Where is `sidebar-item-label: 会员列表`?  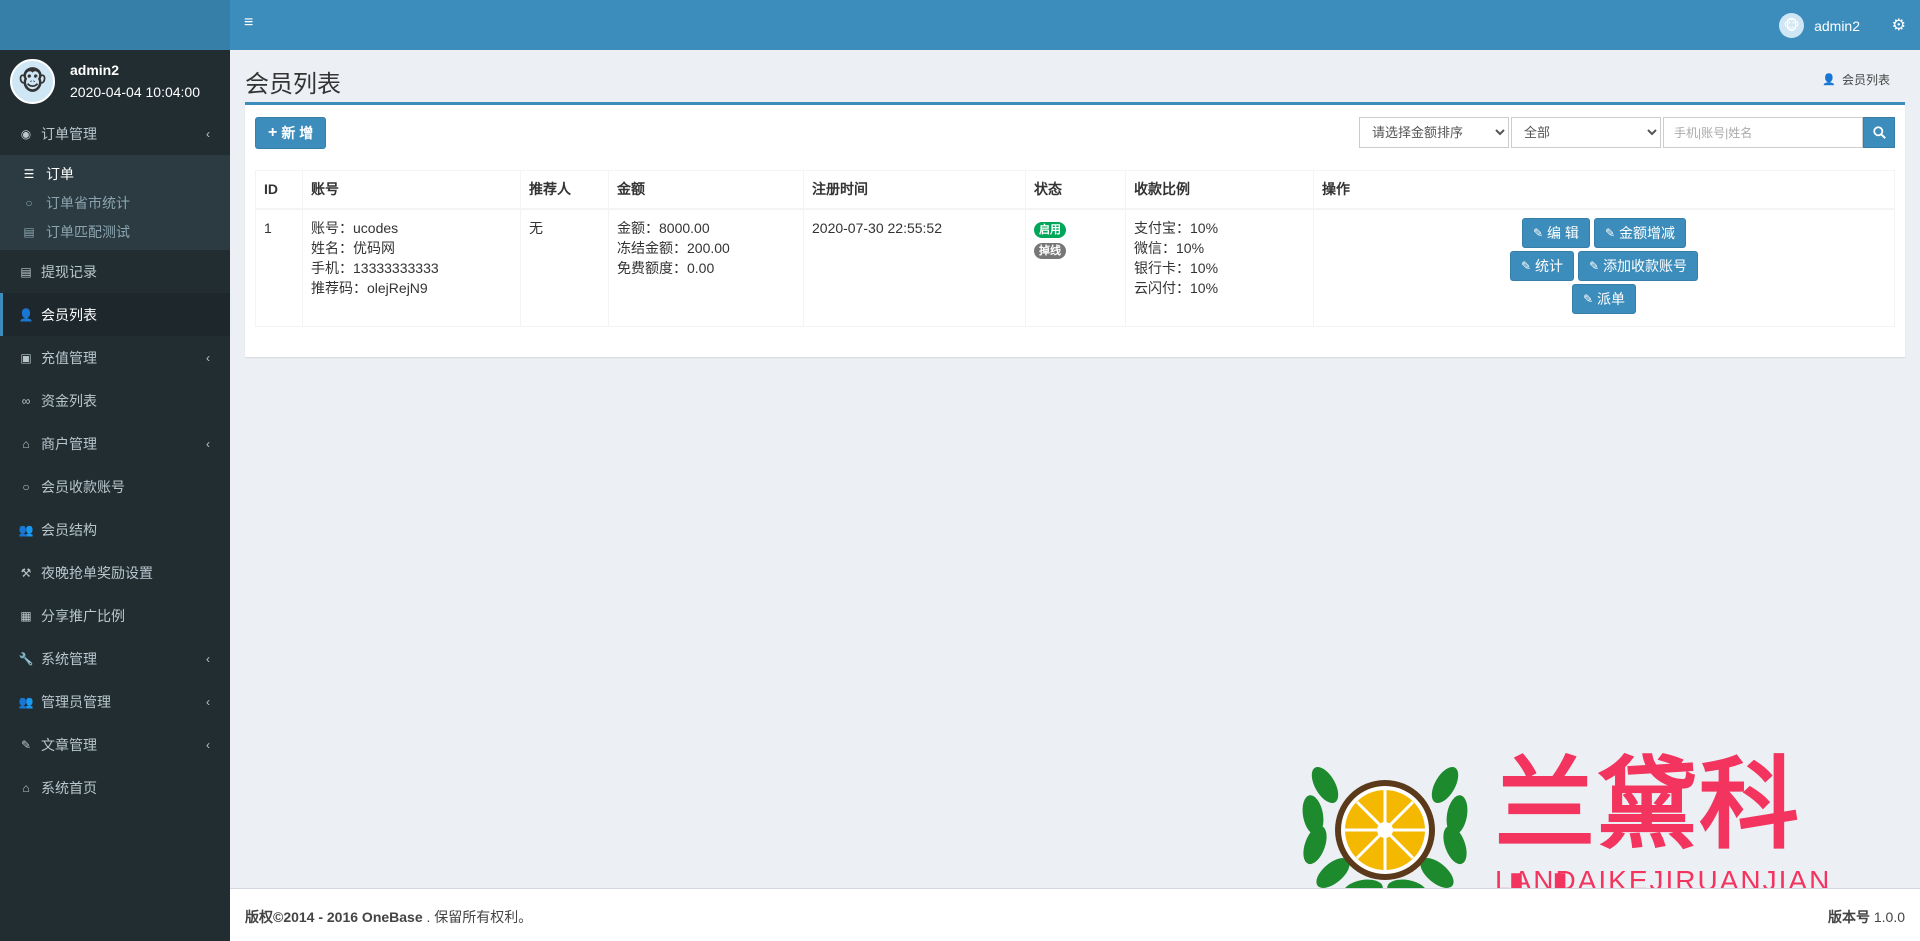 sidebar-item-label: 会员列表 is located at coordinates (69, 314).